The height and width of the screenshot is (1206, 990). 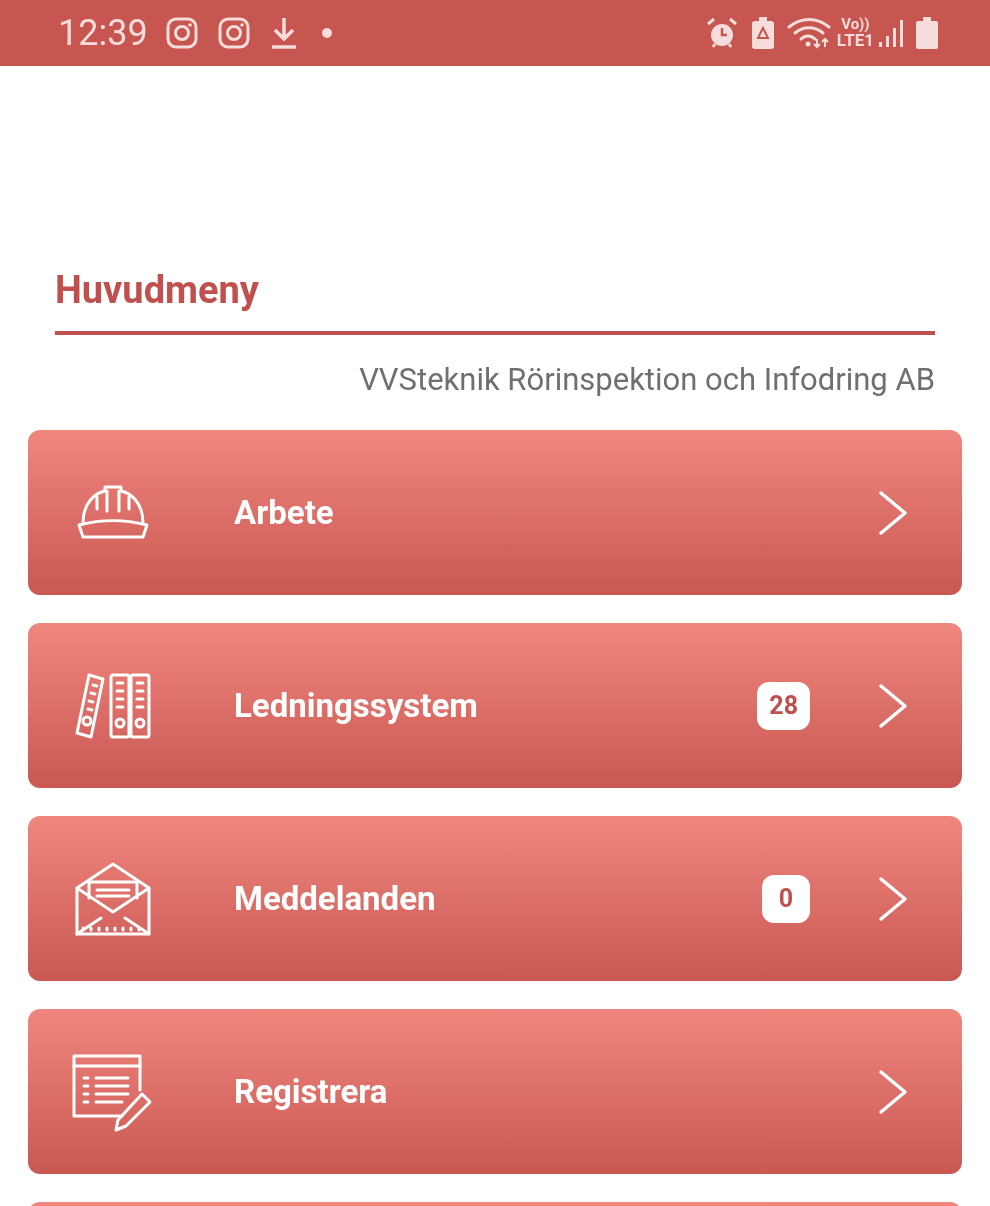 What do you see at coordinates (335, 898) in the screenshot?
I see `menu-label: Meddelanden` at bounding box center [335, 898].